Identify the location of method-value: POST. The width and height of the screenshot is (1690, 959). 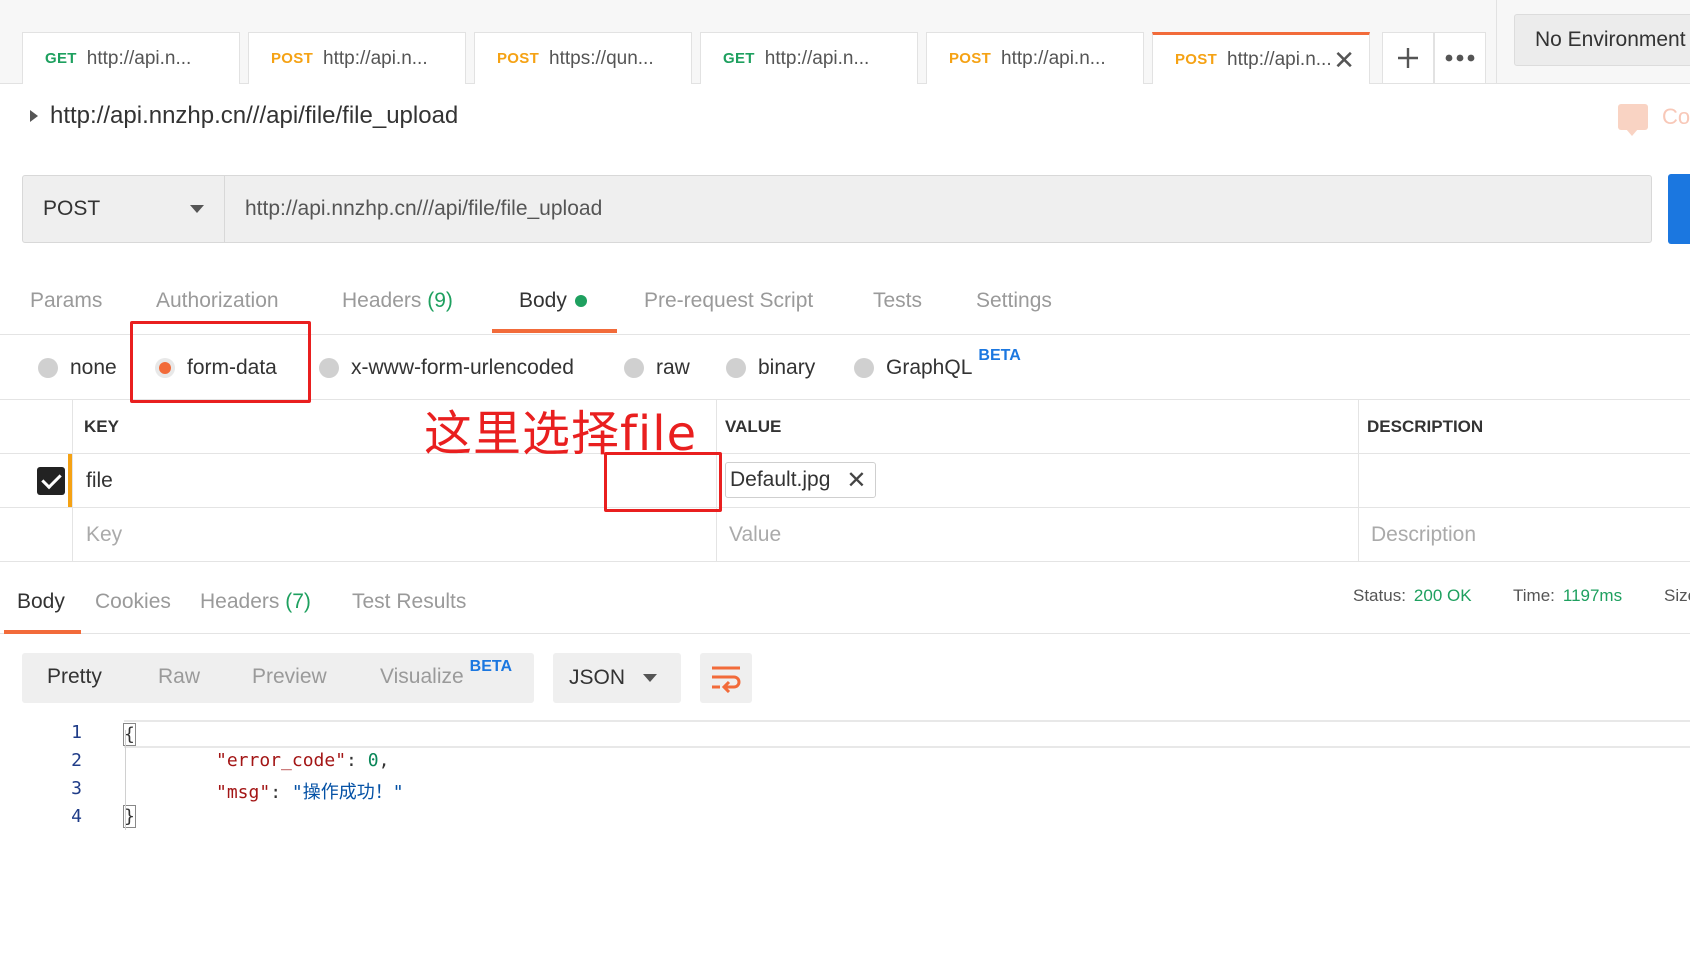
(72, 208).